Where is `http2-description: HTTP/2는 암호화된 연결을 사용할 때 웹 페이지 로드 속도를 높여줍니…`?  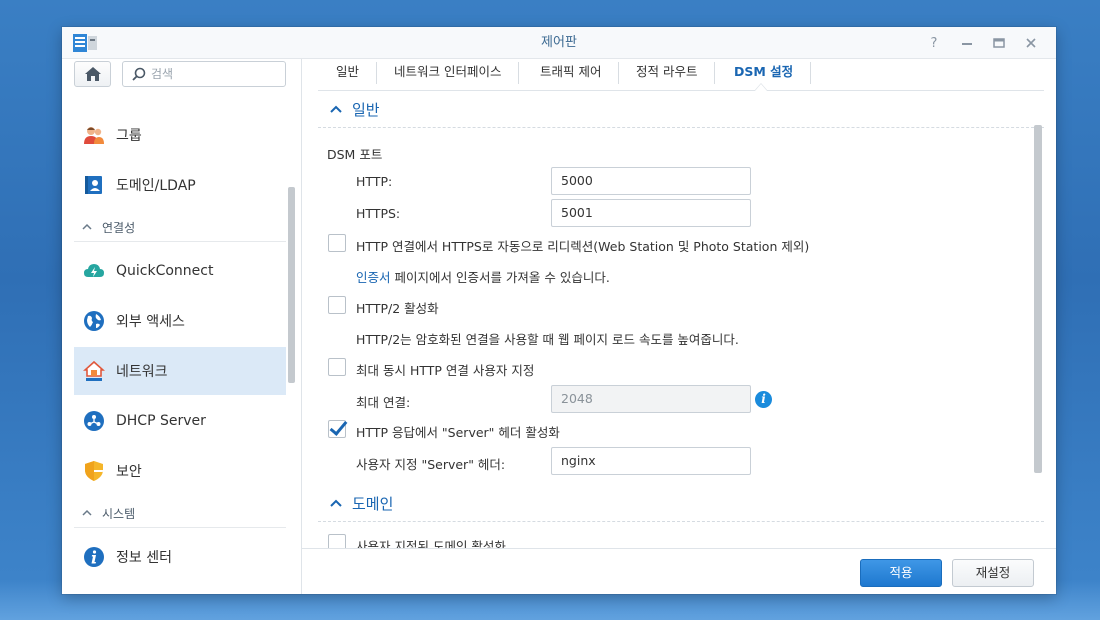 http2-description: HTTP/2는 암호화된 연결을 사용할 때 웹 페이지 로드 속도를 높여줍니… is located at coordinates (547, 339).